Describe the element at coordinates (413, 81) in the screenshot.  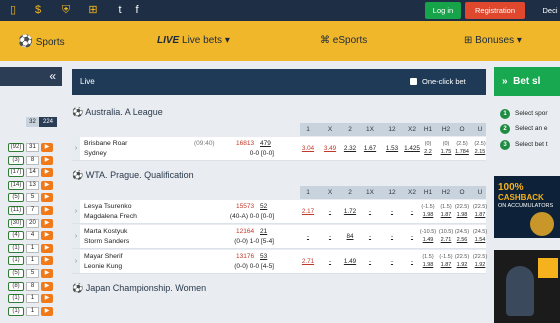
I see `one-click-checkbox` at that location.